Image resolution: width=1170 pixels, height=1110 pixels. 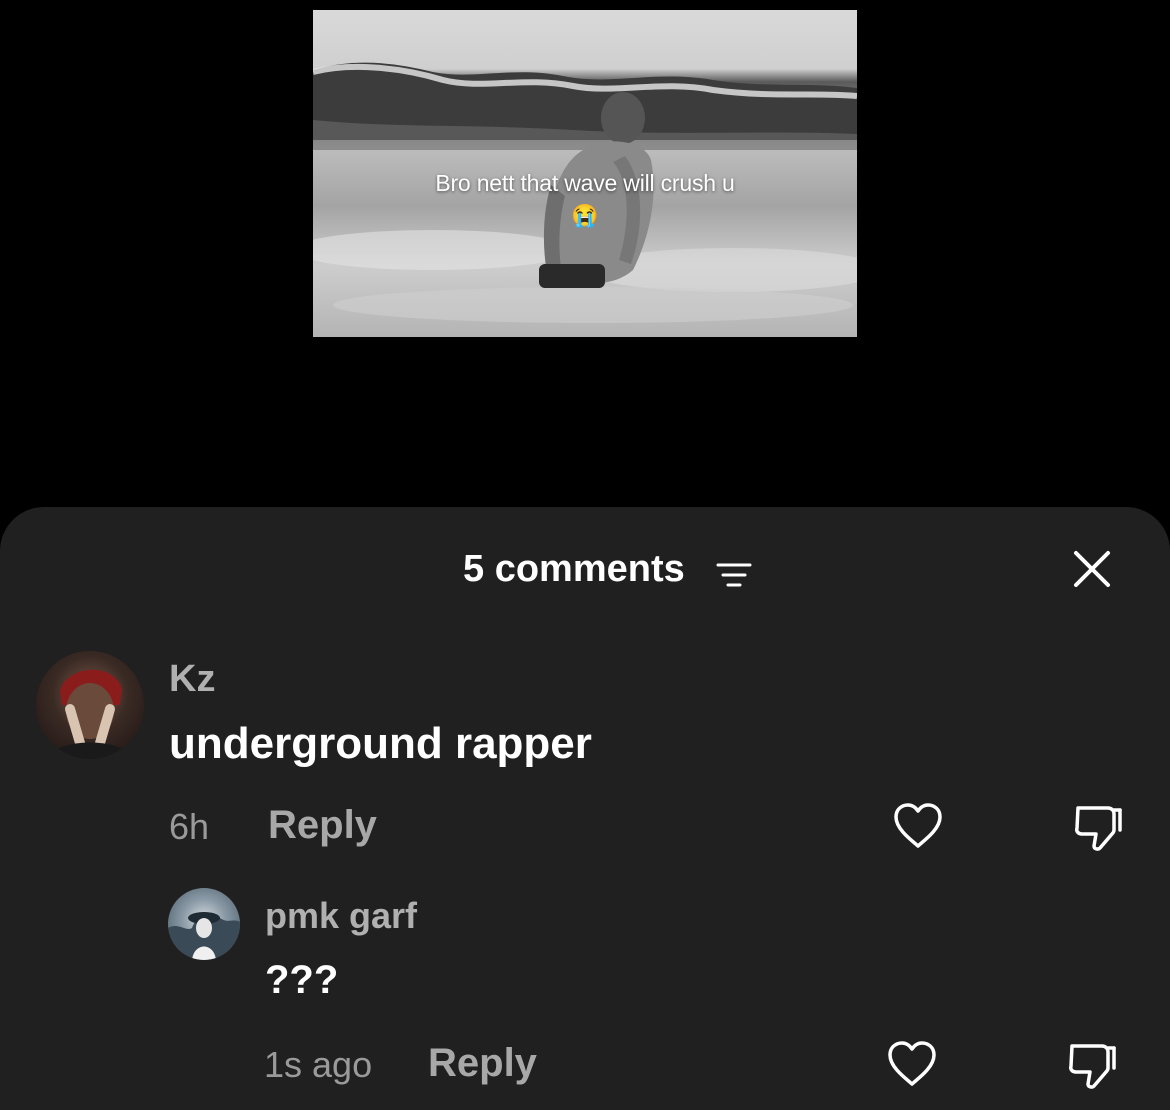 I want to click on comment-time: 6h, so click(x=189, y=826).